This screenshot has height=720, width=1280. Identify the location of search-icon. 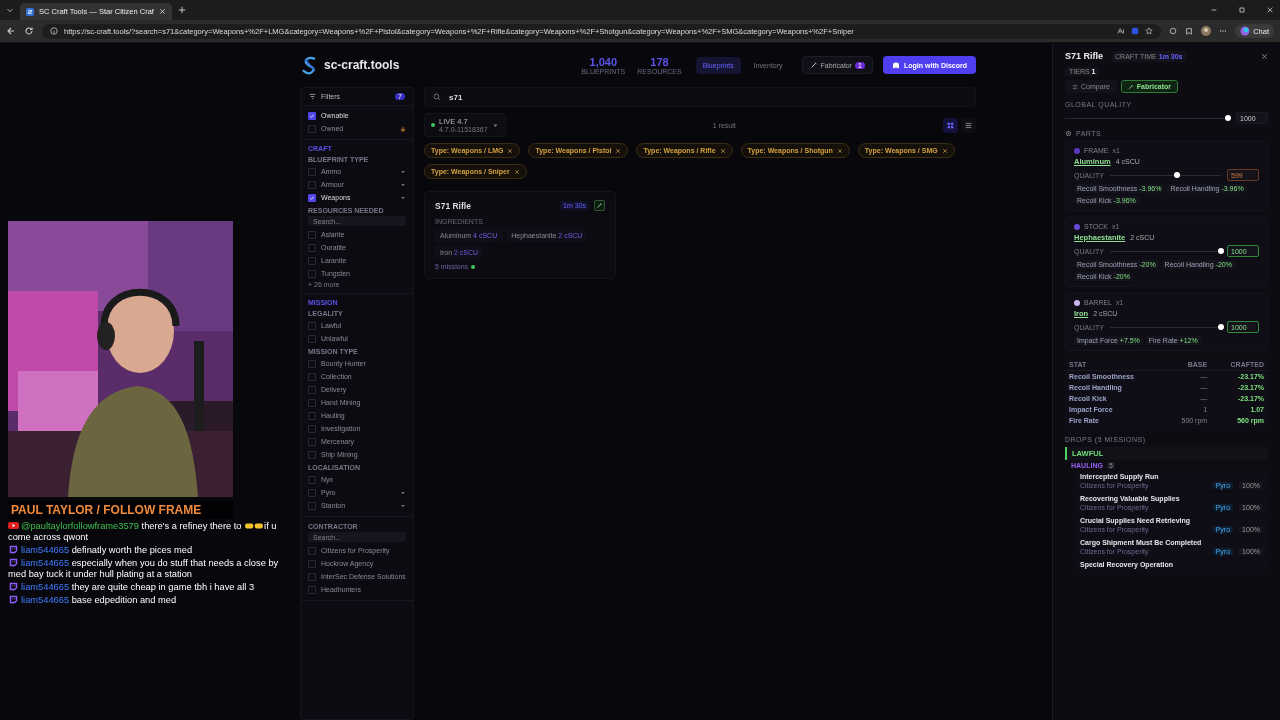
(437, 97).